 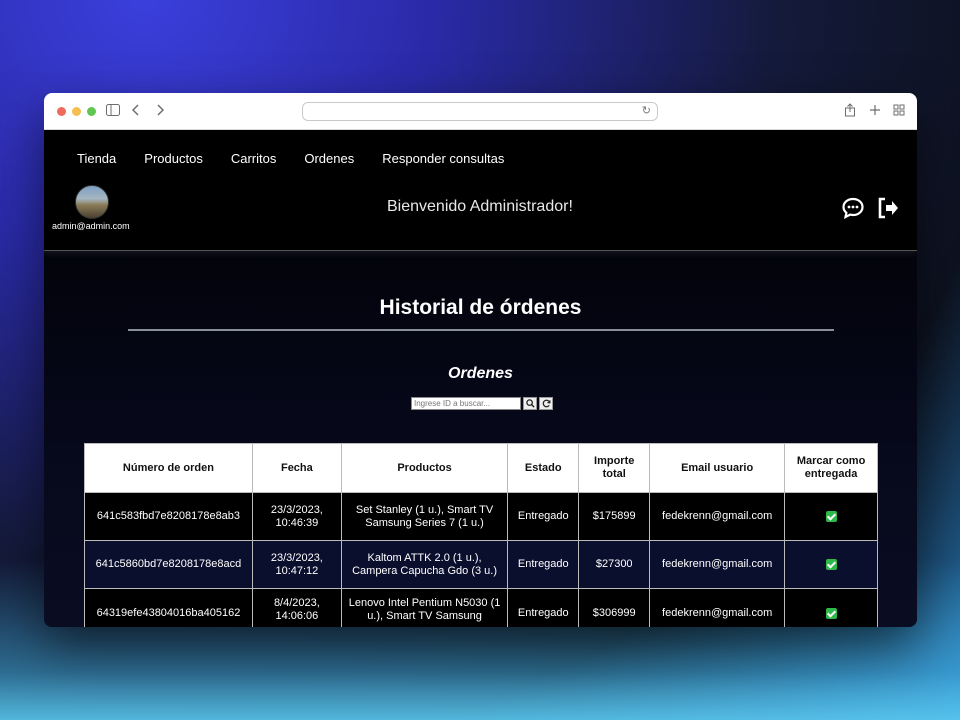 I want to click on refresh-button, so click(x=546, y=403).